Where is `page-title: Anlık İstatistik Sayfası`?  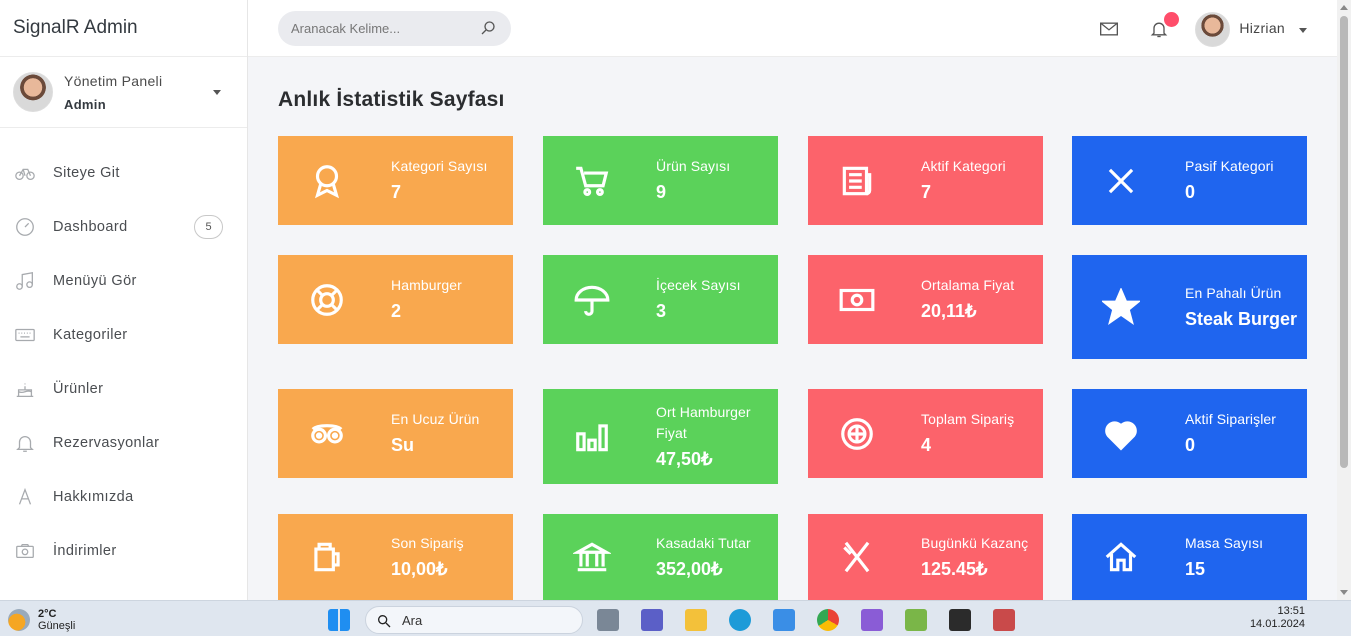
page-title: Anlık İstatistik Sayfası is located at coordinates (391, 99).